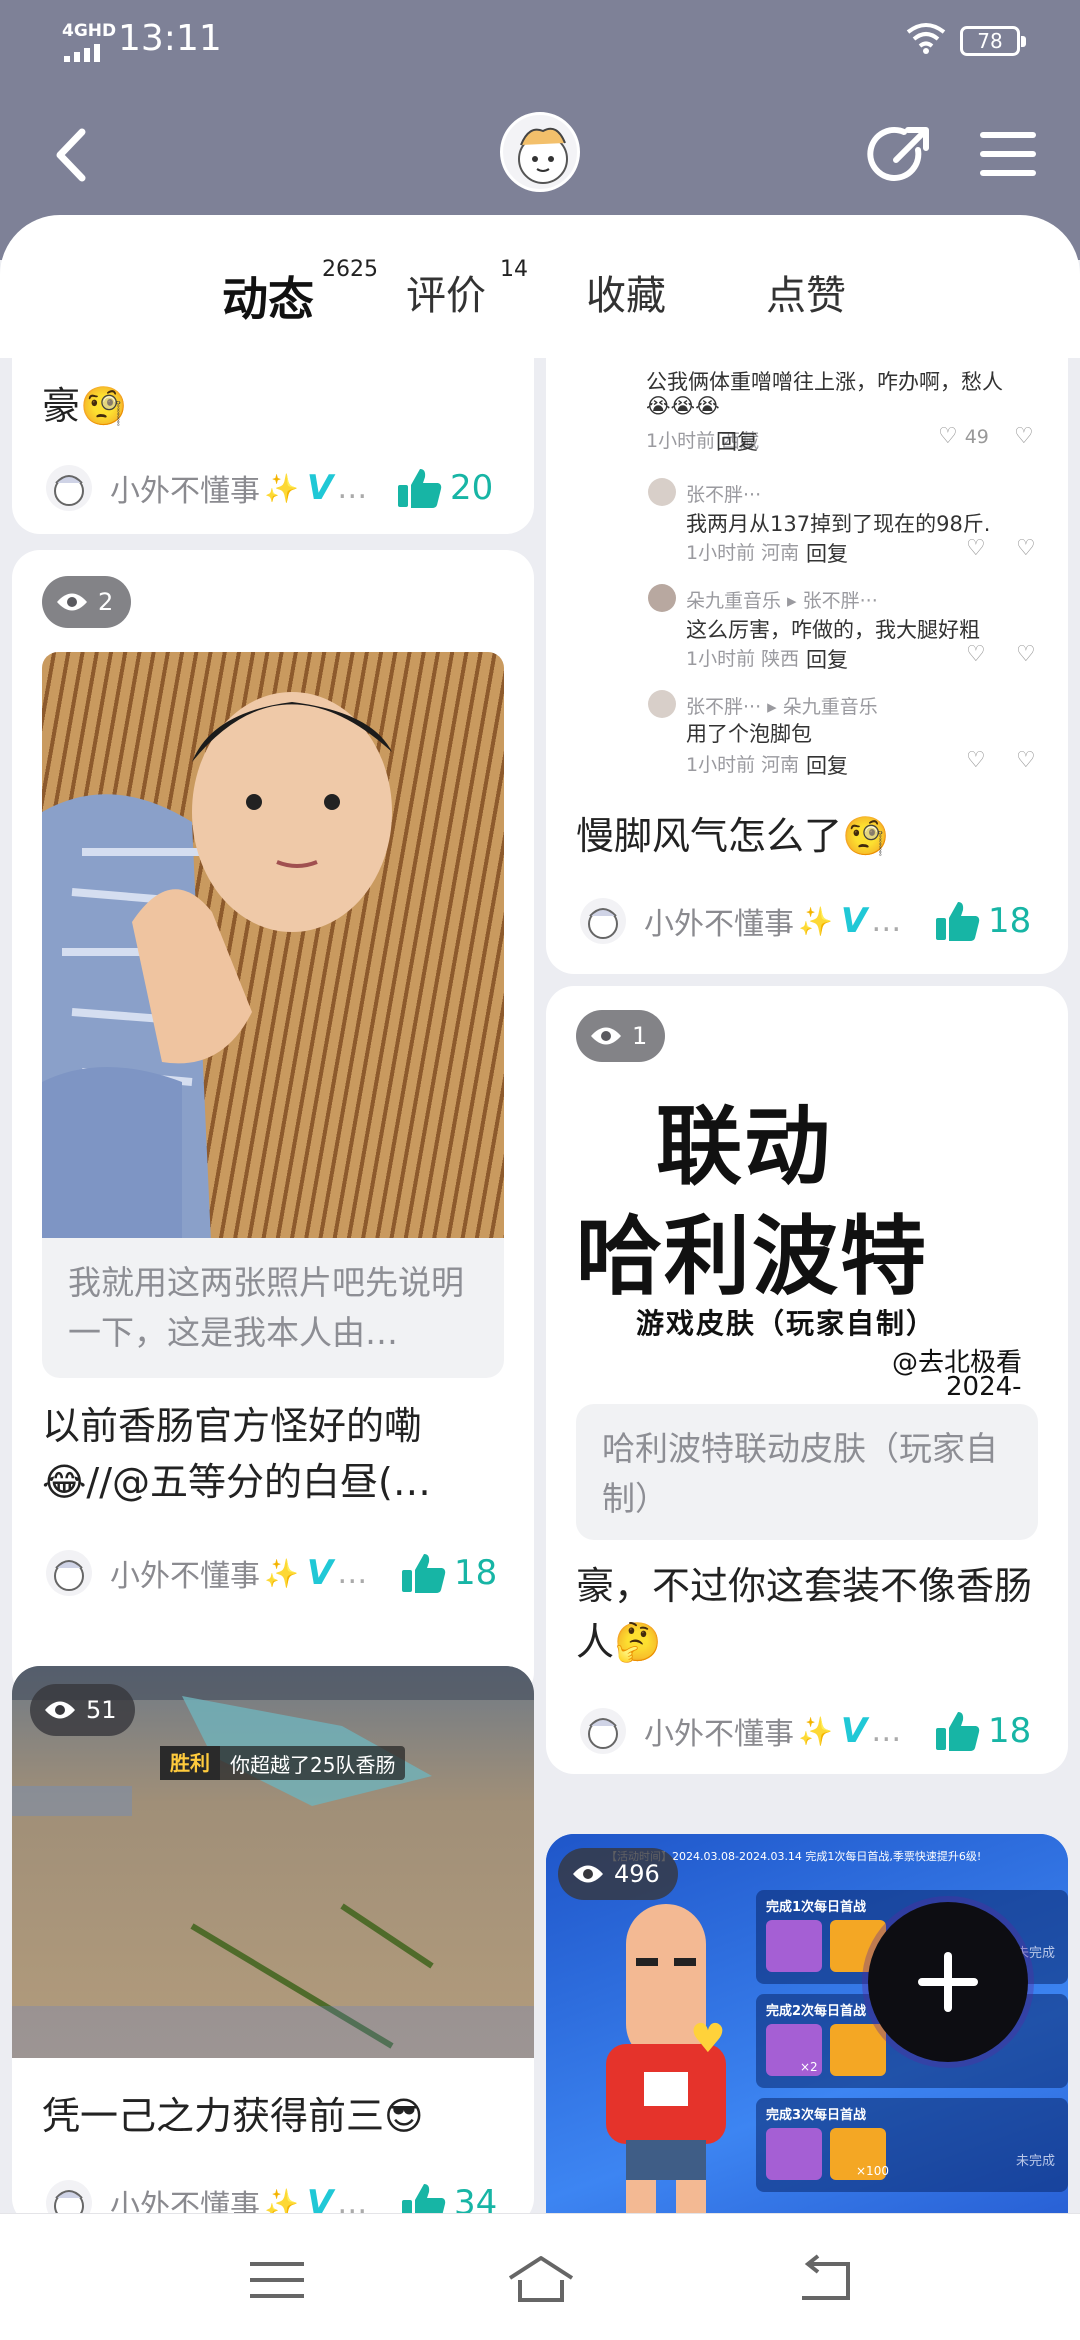 The height and width of the screenshot is (2340, 1080). I want to click on view-count-badge: 1, so click(621, 1036).